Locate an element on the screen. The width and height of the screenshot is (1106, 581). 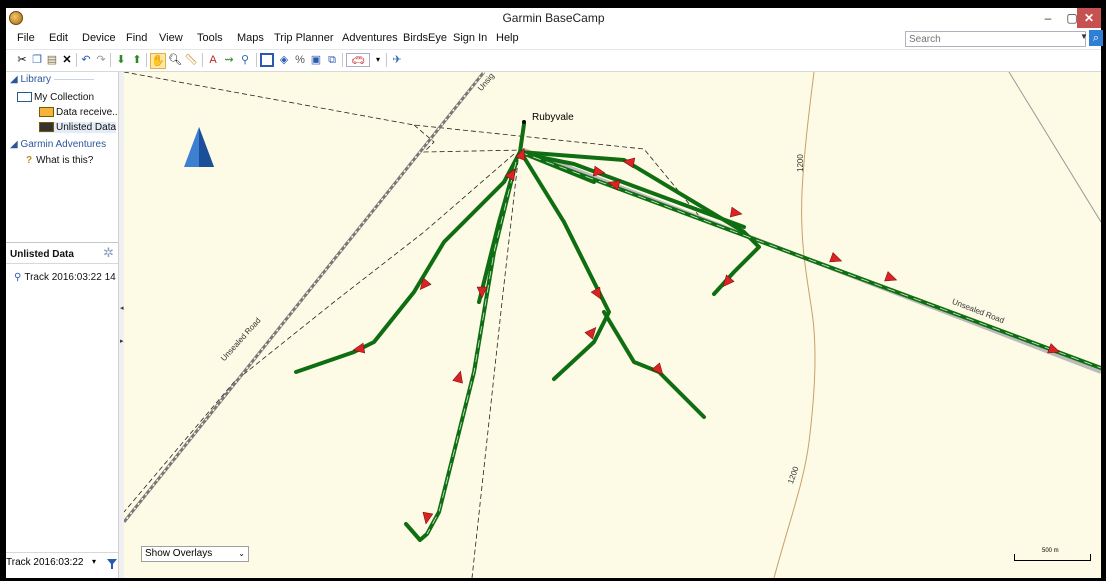
adventures-header: ◢ Garmin Adventures is located at coordinates (58, 144).